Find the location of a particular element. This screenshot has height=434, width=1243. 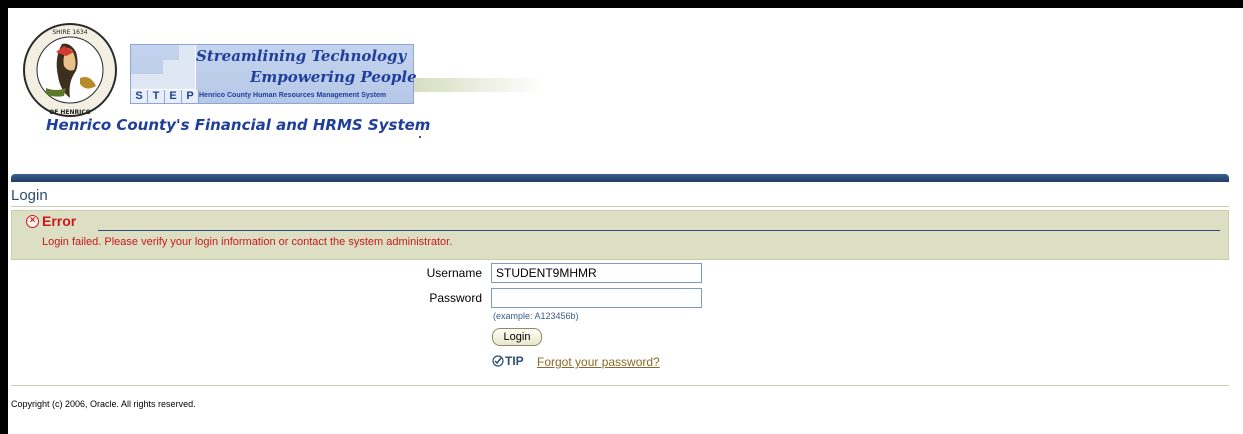

error-message-box is located at coordinates (620, 235).